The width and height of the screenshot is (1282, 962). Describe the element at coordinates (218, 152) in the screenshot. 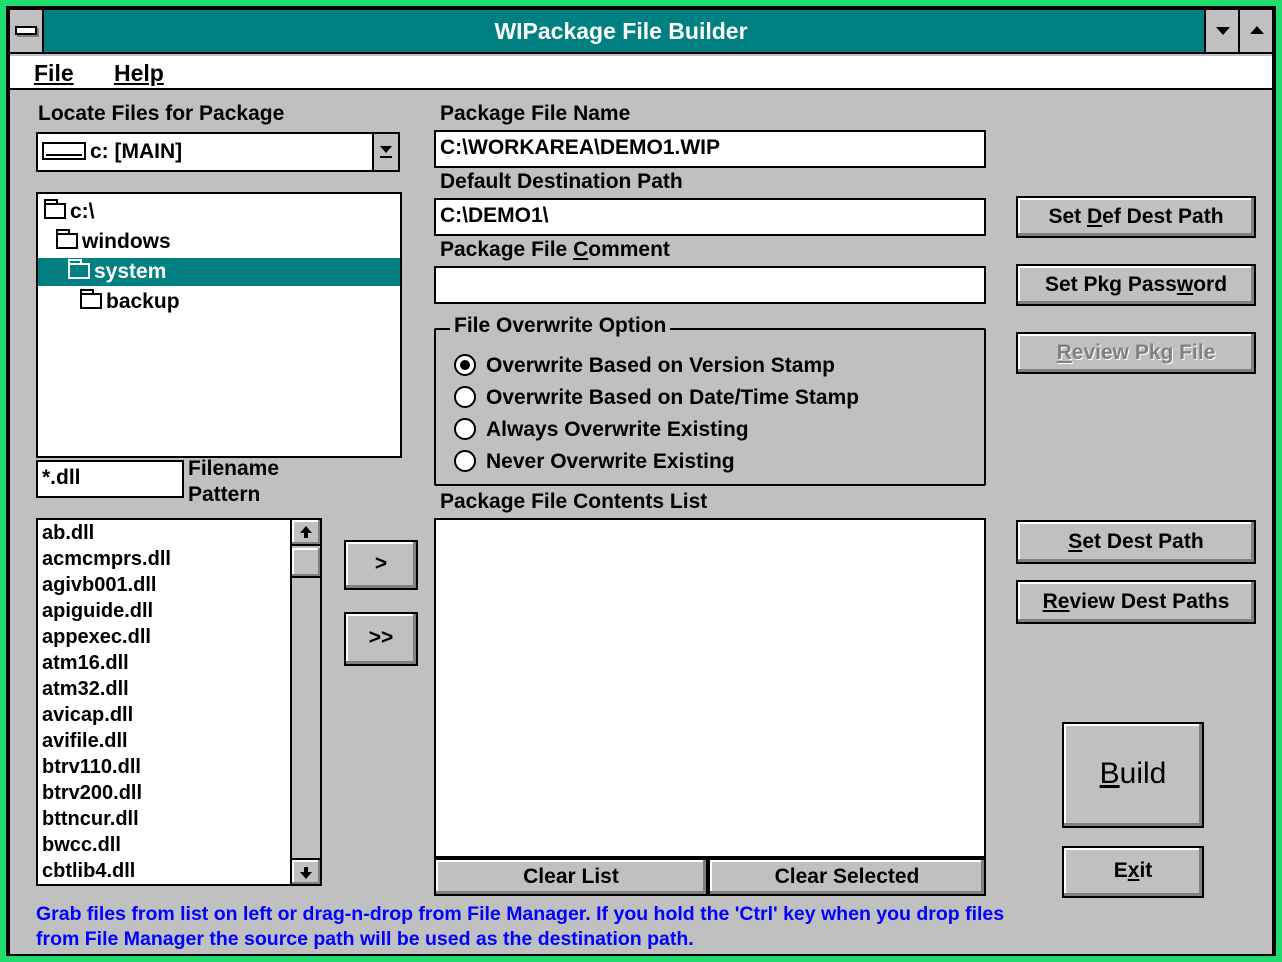

I see `drive-combo: c: [MAIN]` at that location.